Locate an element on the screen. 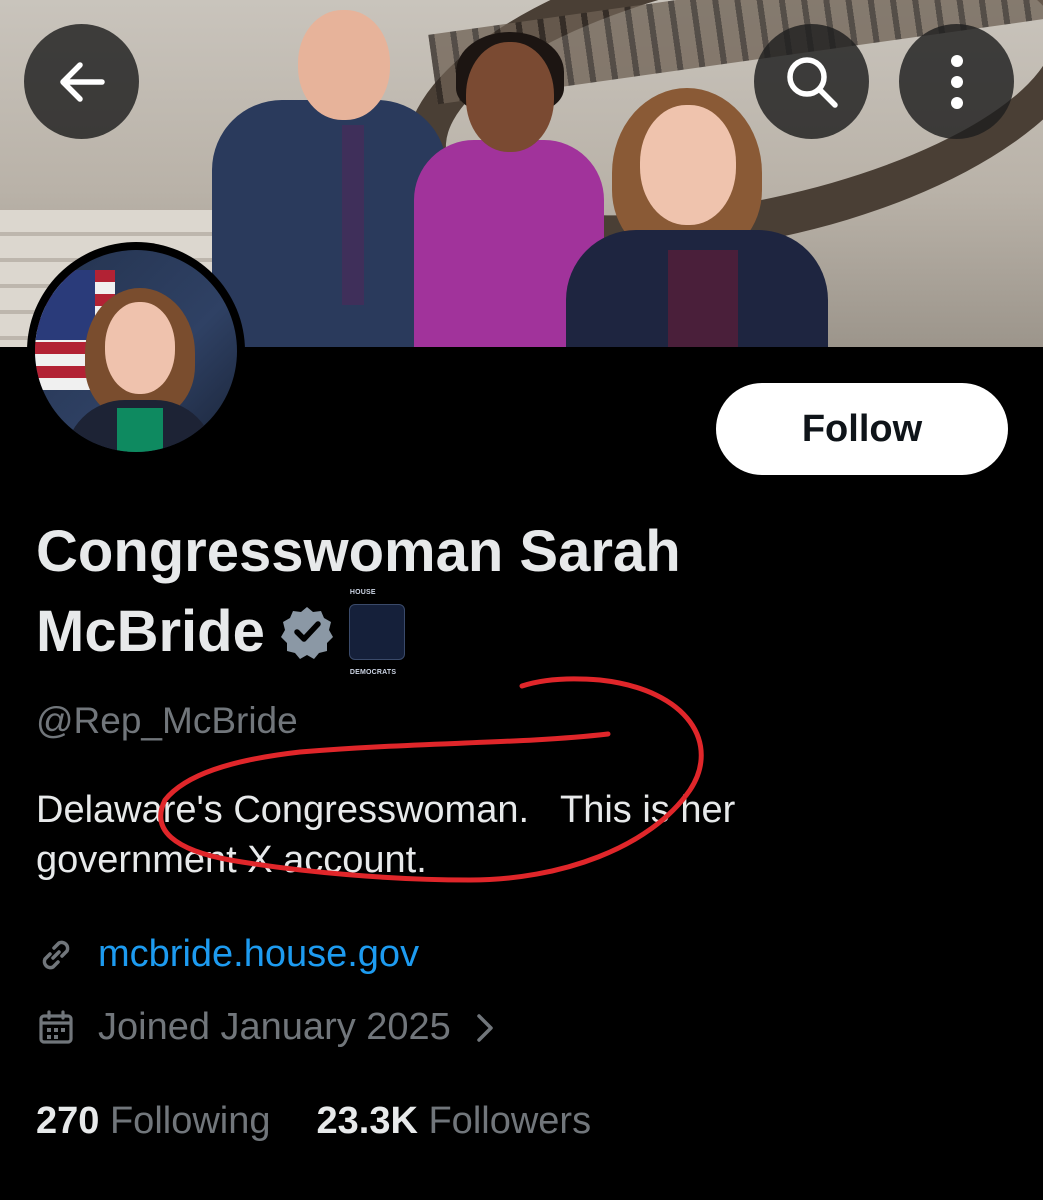 This screenshot has height=1200, width=1043. more-options-button is located at coordinates (956, 81).